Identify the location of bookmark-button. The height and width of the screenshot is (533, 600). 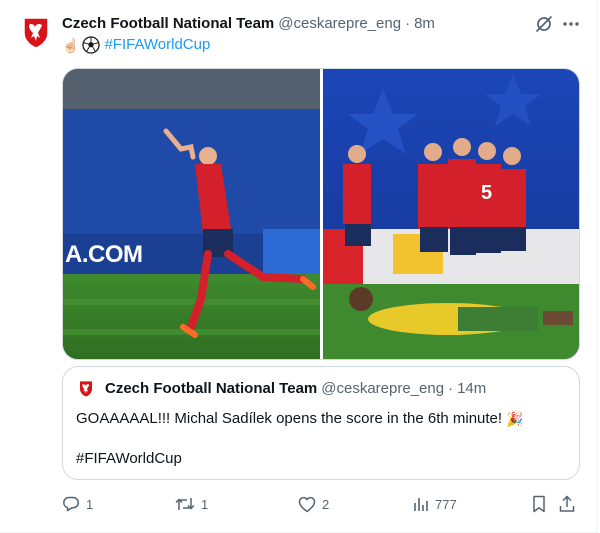
(539, 504).